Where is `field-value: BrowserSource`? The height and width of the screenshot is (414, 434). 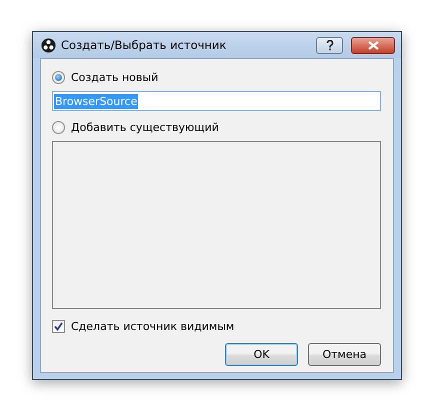
field-value: BrowserSource is located at coordinates (96, 101).